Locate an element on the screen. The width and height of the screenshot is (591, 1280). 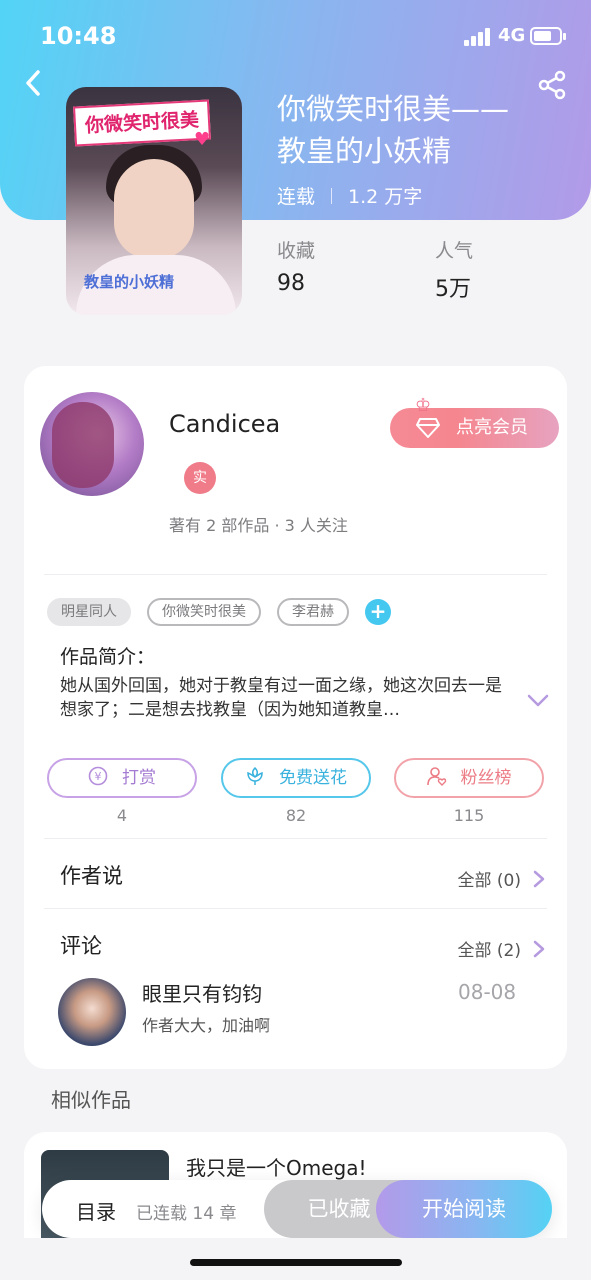
comment-text: 作者大大，加油啊 is located at coordinates (206, 1025).